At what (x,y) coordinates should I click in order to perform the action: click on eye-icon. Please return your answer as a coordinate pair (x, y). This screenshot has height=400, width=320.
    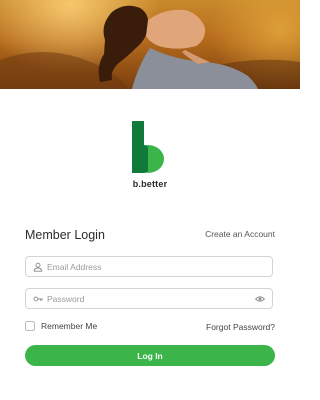
    Looking at the image, I should click on (260, 299).